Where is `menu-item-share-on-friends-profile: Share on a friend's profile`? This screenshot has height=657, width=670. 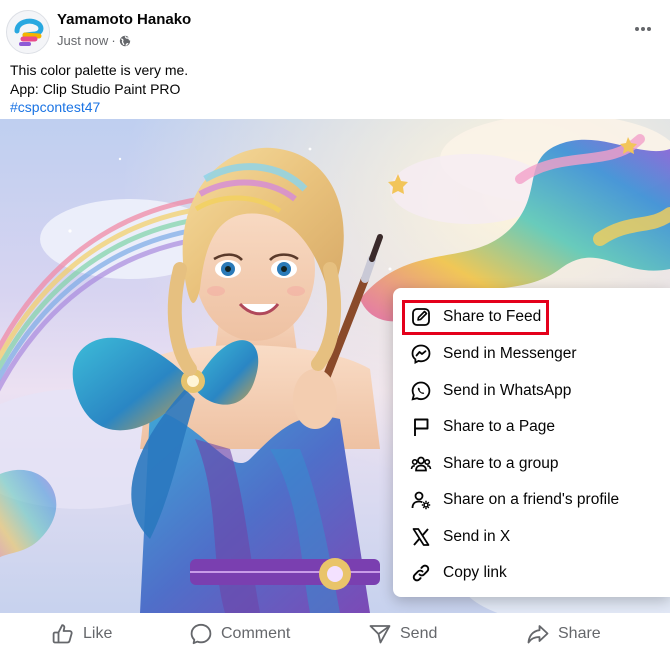 menu-item-share-on-friends-profile: Share on a friend's profile is located at coordinates (531, 500).